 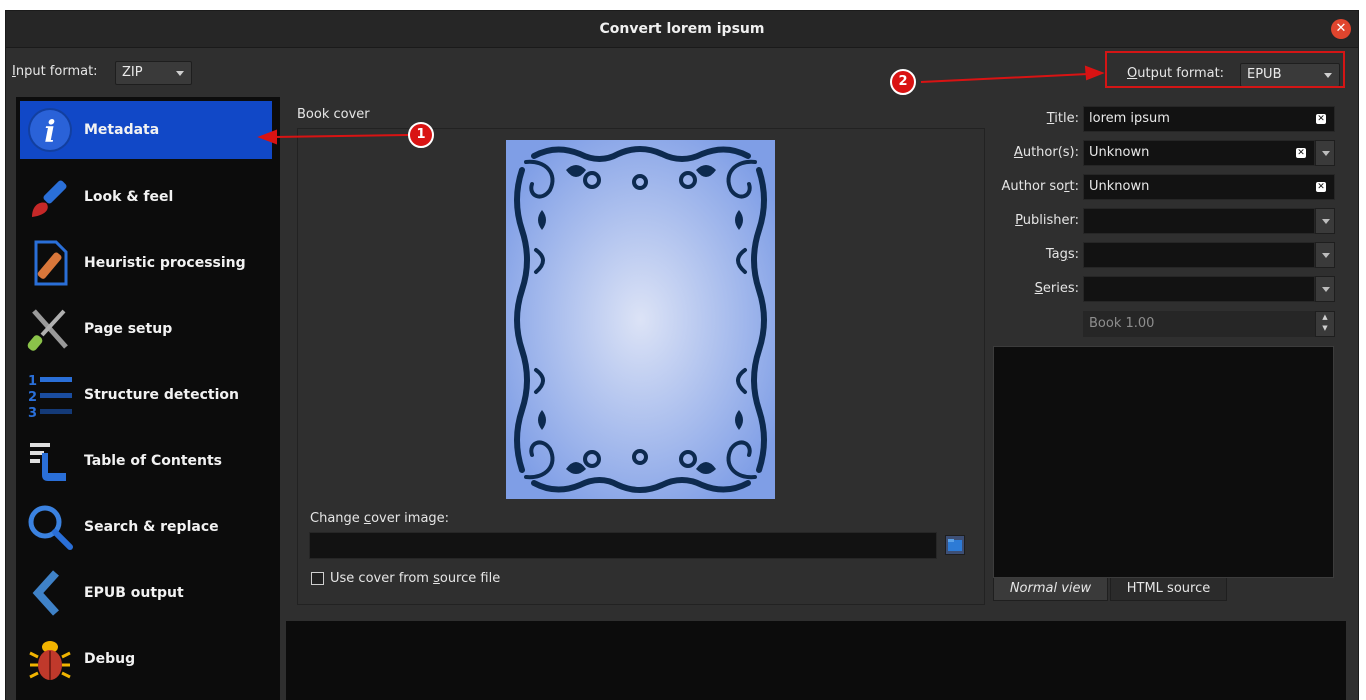 What do you see at coordinates (681, 105) in the screenshot?
I see `annotation-arrows` at bounding box center [681, 105].